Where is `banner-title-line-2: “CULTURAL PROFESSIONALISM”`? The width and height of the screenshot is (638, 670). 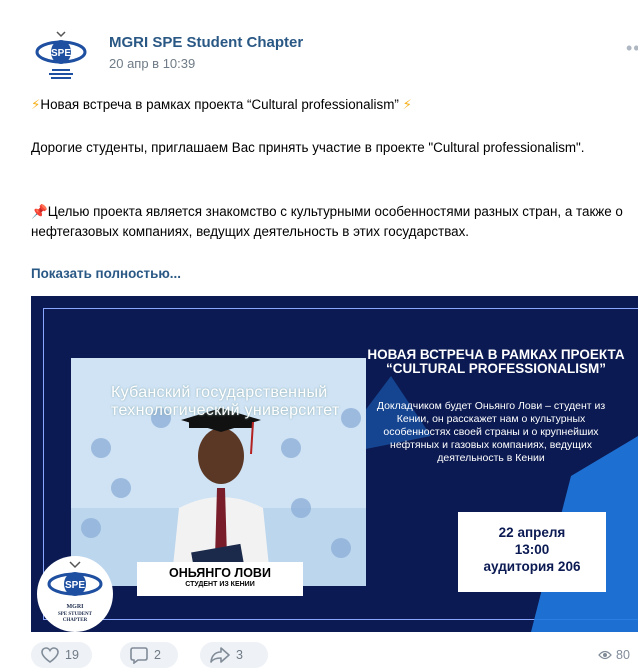
banner-title-line-2: “CULTURAL PROFESSIONALISM” is located at coordinates (495, 368).